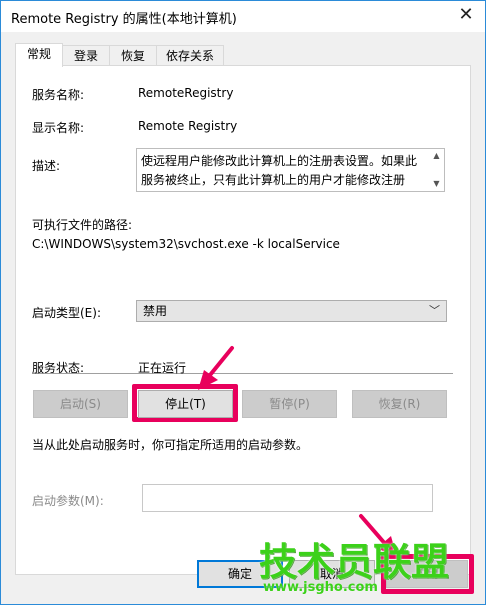 This screenshot has width=486, height=605. I want to click on stop-arrow-icon, so click(216, 368).